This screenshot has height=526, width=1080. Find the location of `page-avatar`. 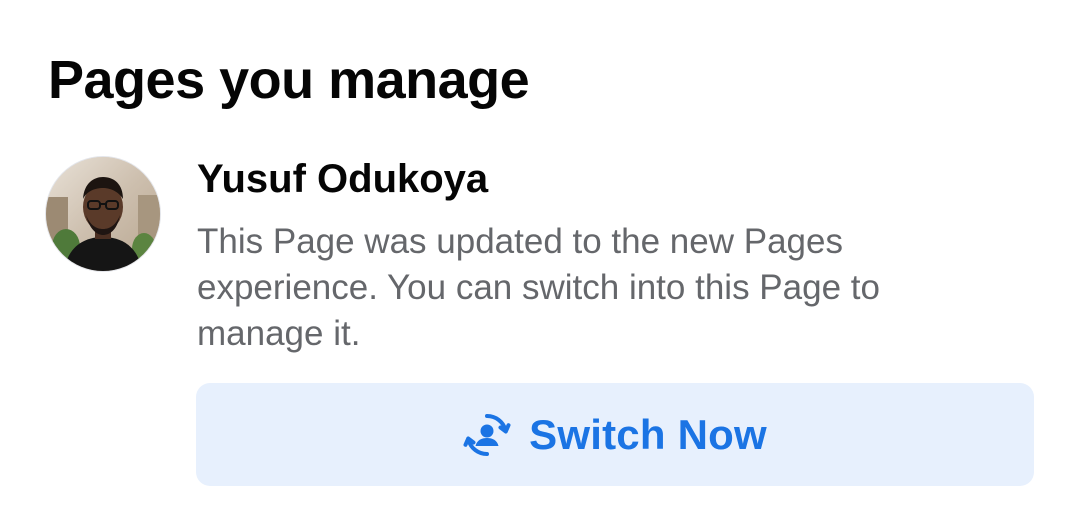

page-avatar is located at coordinates (103, 214).